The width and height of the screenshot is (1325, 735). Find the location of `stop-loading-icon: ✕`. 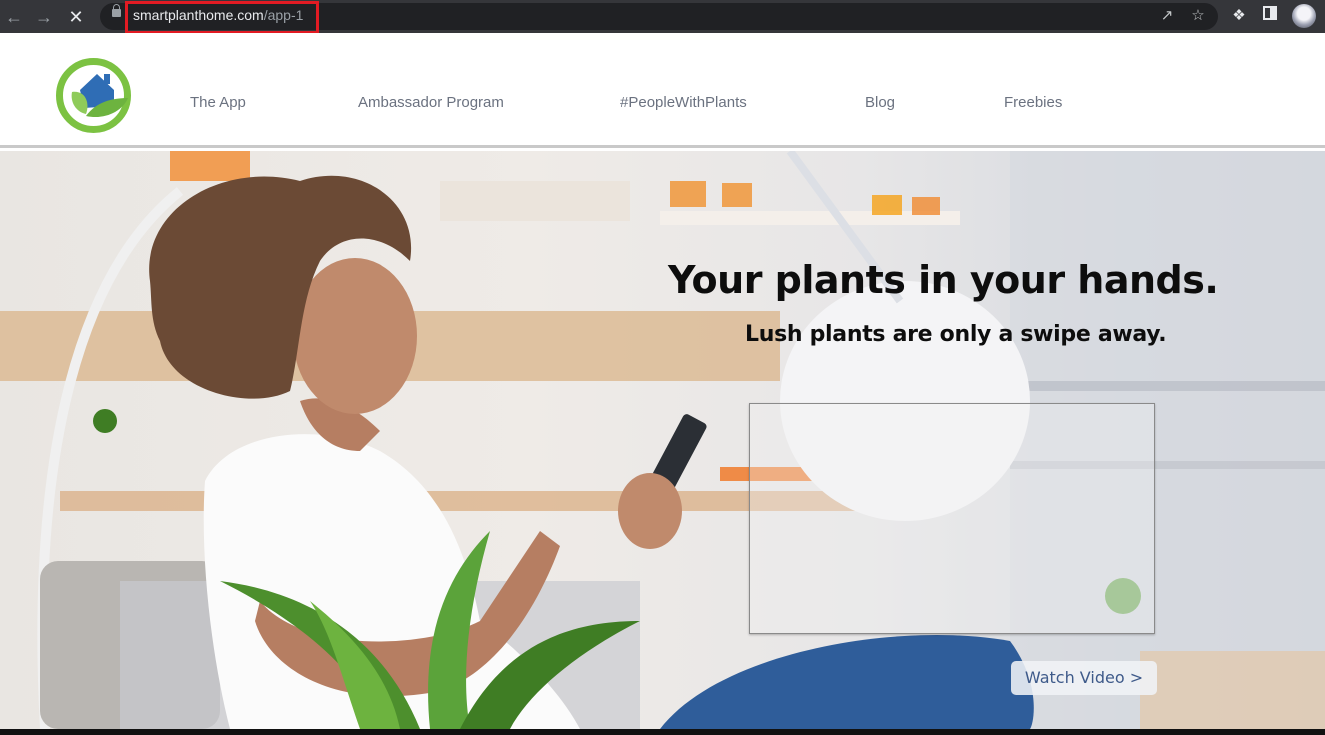

stop-loading-icon: ✕ is located at coordinates (76, 17).